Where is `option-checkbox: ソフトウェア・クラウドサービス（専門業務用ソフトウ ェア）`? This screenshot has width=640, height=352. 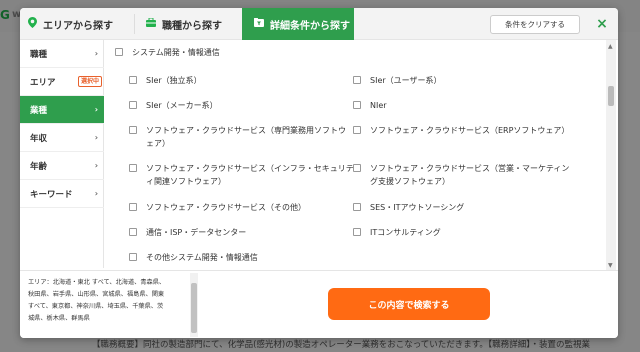 option-checkbox: ソフトウェア・クラウドサービス（専門業務用ソフトウ ェア） is located at coordinates (237, 137).